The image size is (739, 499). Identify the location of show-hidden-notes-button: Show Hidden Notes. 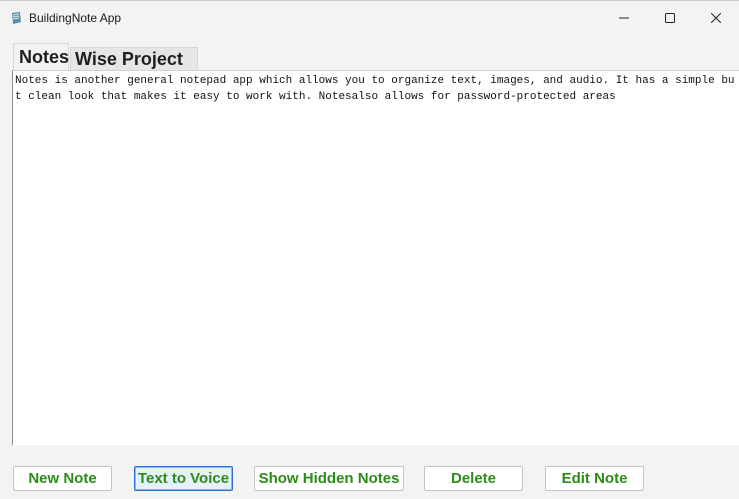
(329, 478).